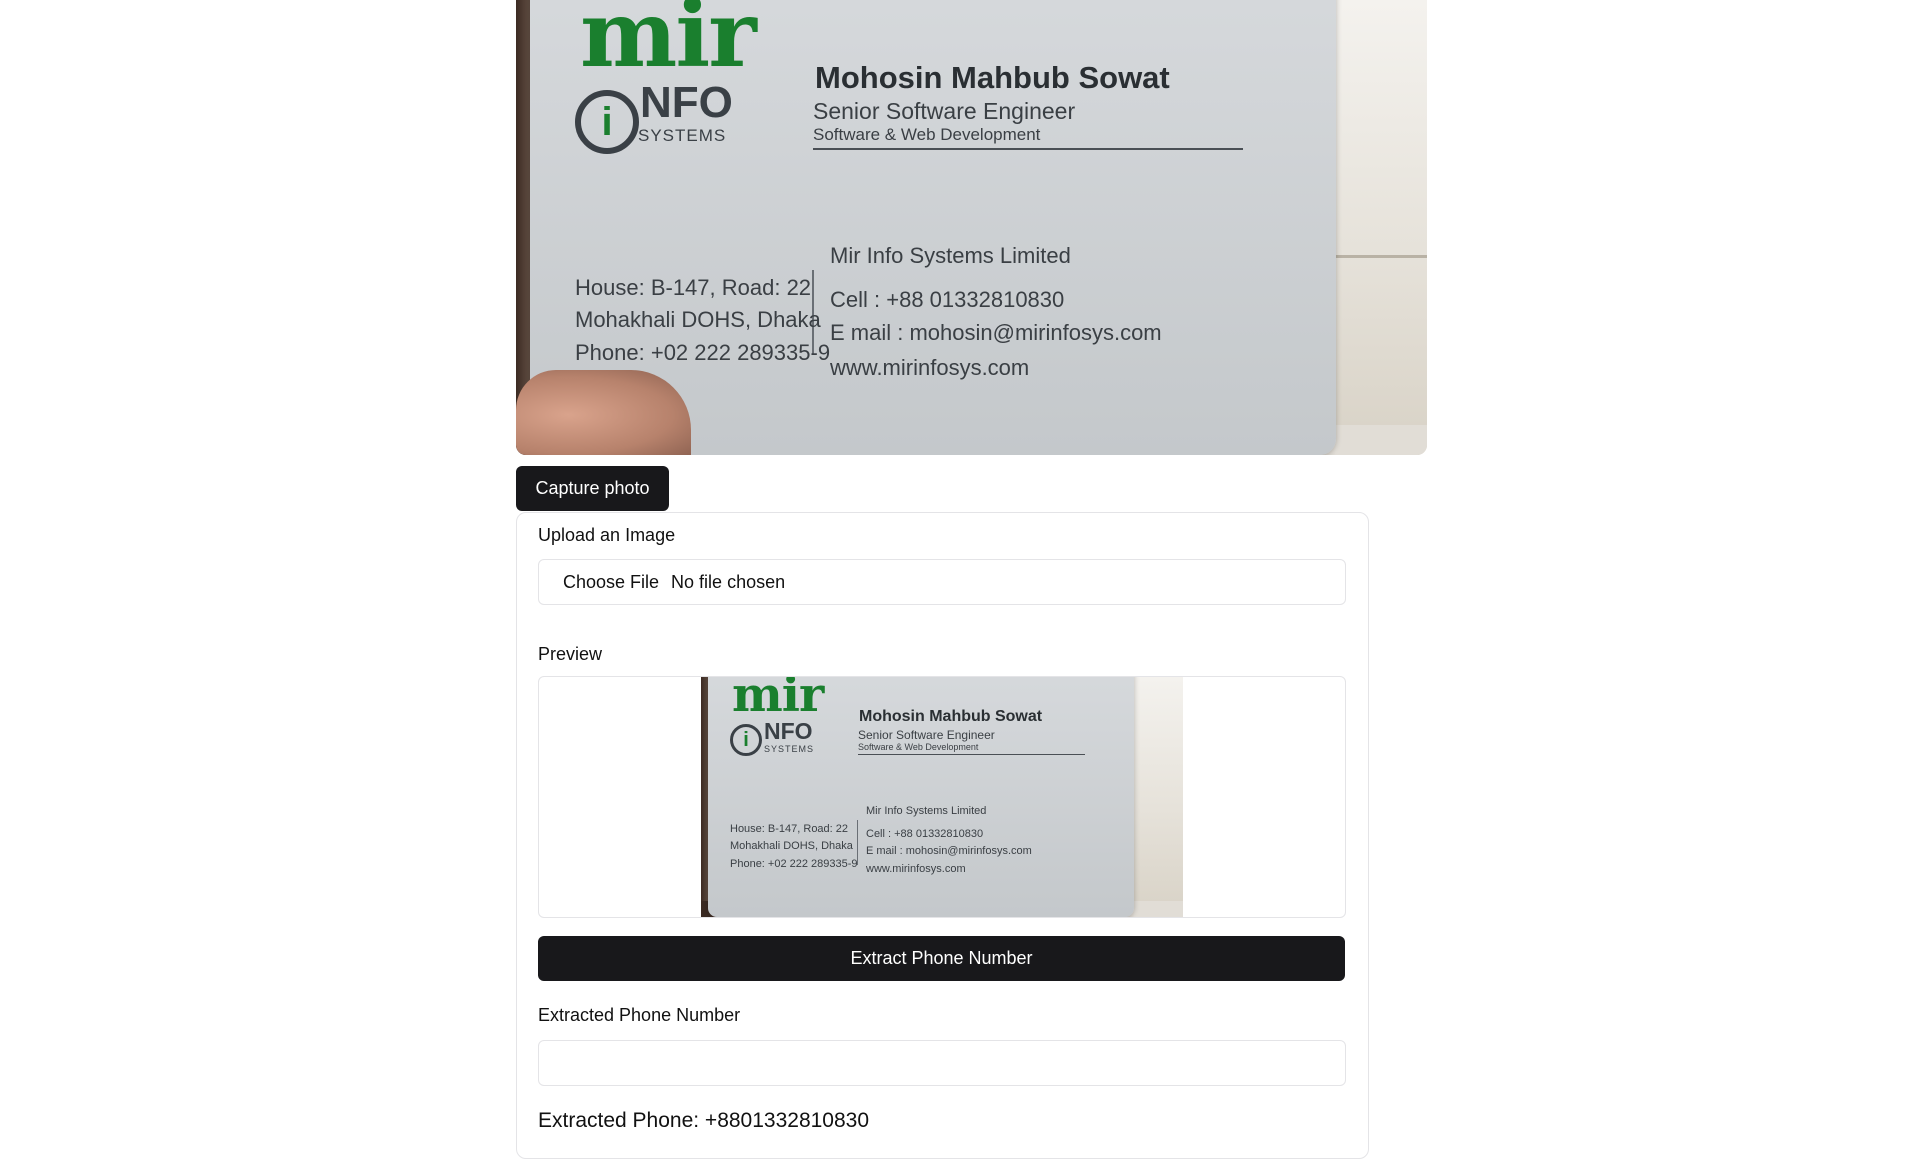 The height and width of the screenshot is (1159, 1920). What do you see at coordinates (778, 700) in the screenshot?
I see `preview-card-logo-mir: mir` at bounding box center [778, 700].